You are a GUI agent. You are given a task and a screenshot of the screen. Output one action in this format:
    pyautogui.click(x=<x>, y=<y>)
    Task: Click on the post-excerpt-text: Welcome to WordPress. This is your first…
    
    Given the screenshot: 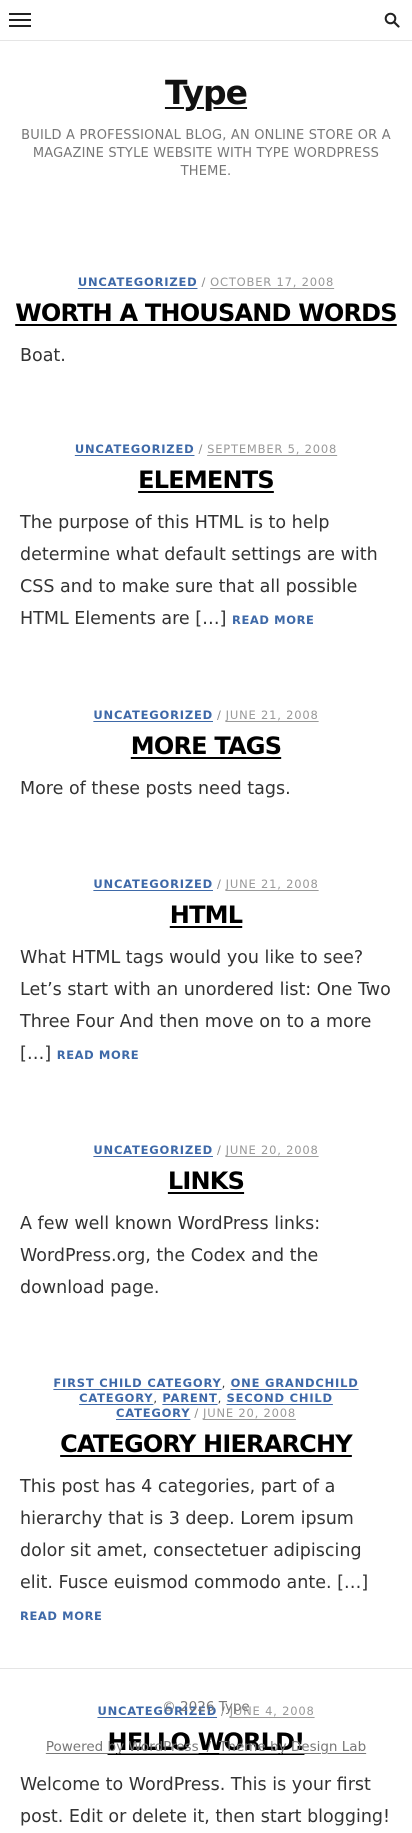 What is the action you would take?
    pyautogui.click(x=205, y=1801)
    